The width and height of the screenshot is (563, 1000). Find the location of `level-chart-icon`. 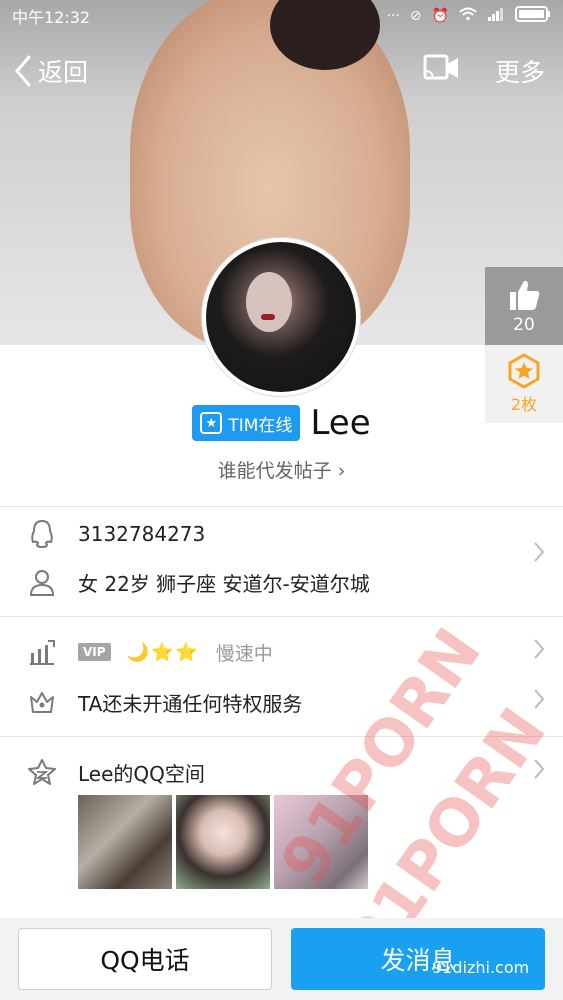

level-chart-icon is located at coordinates (42, 652).